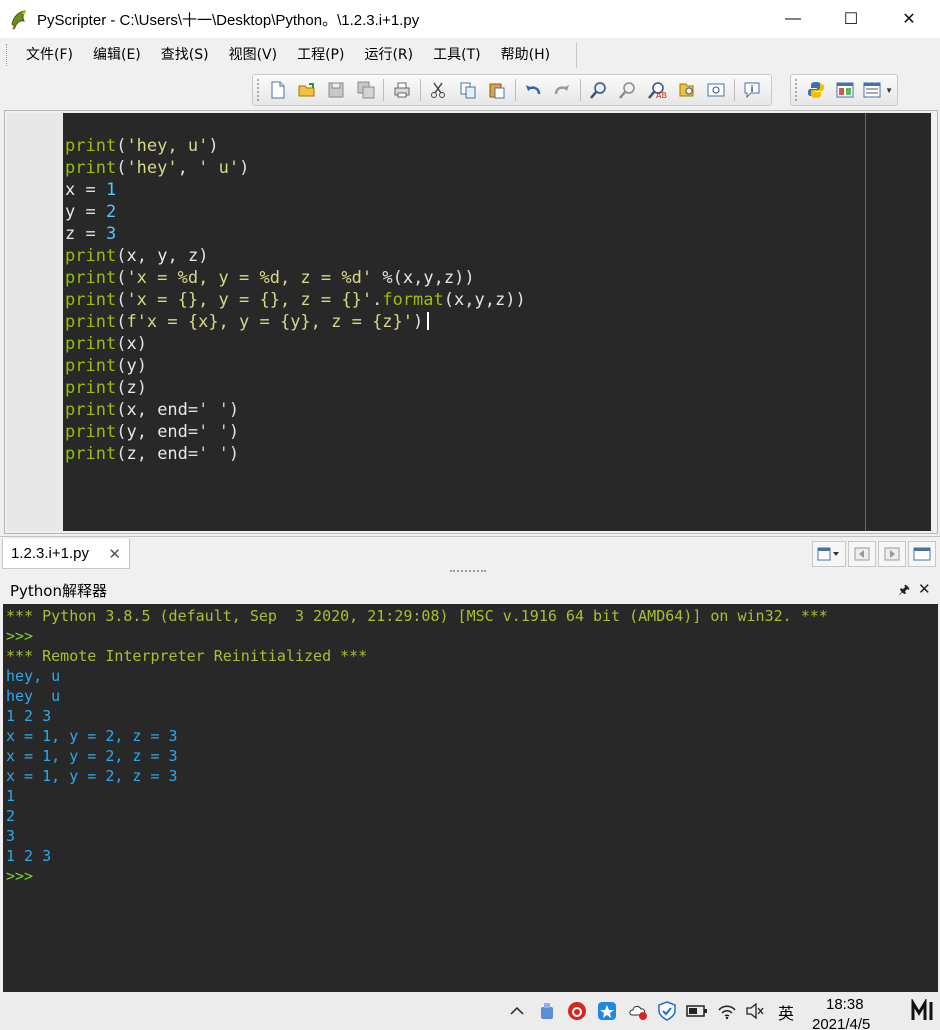 The height and width of the screenshot is (1030, 940). Describe the element at coordinates (114, 554) in the screenshot. I see `tab-close-icon: ✕` at that location.